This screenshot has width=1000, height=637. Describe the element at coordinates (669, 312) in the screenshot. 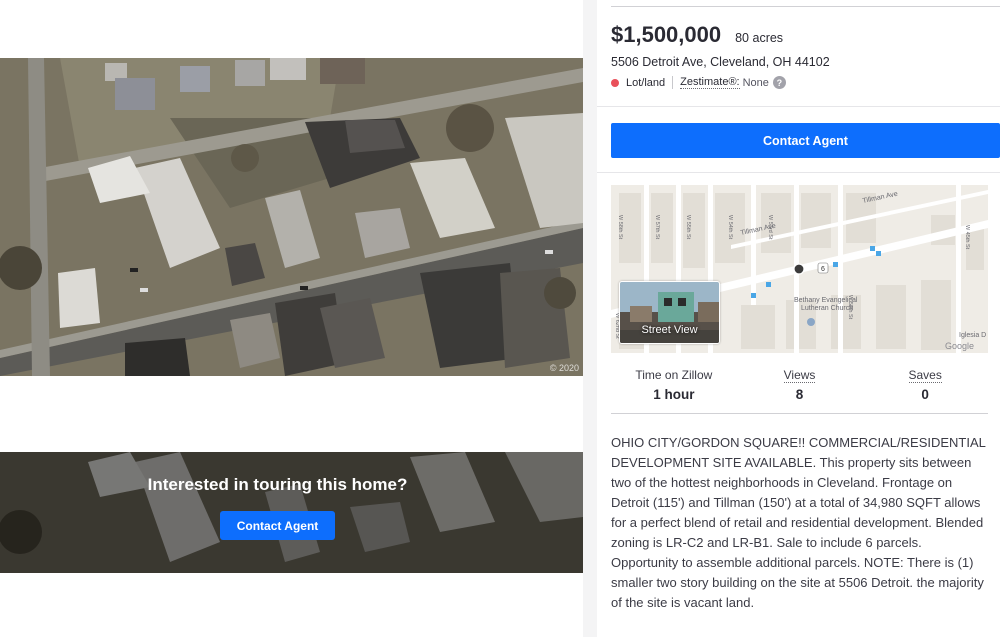

I see `street-view-button: Street View` at that location.